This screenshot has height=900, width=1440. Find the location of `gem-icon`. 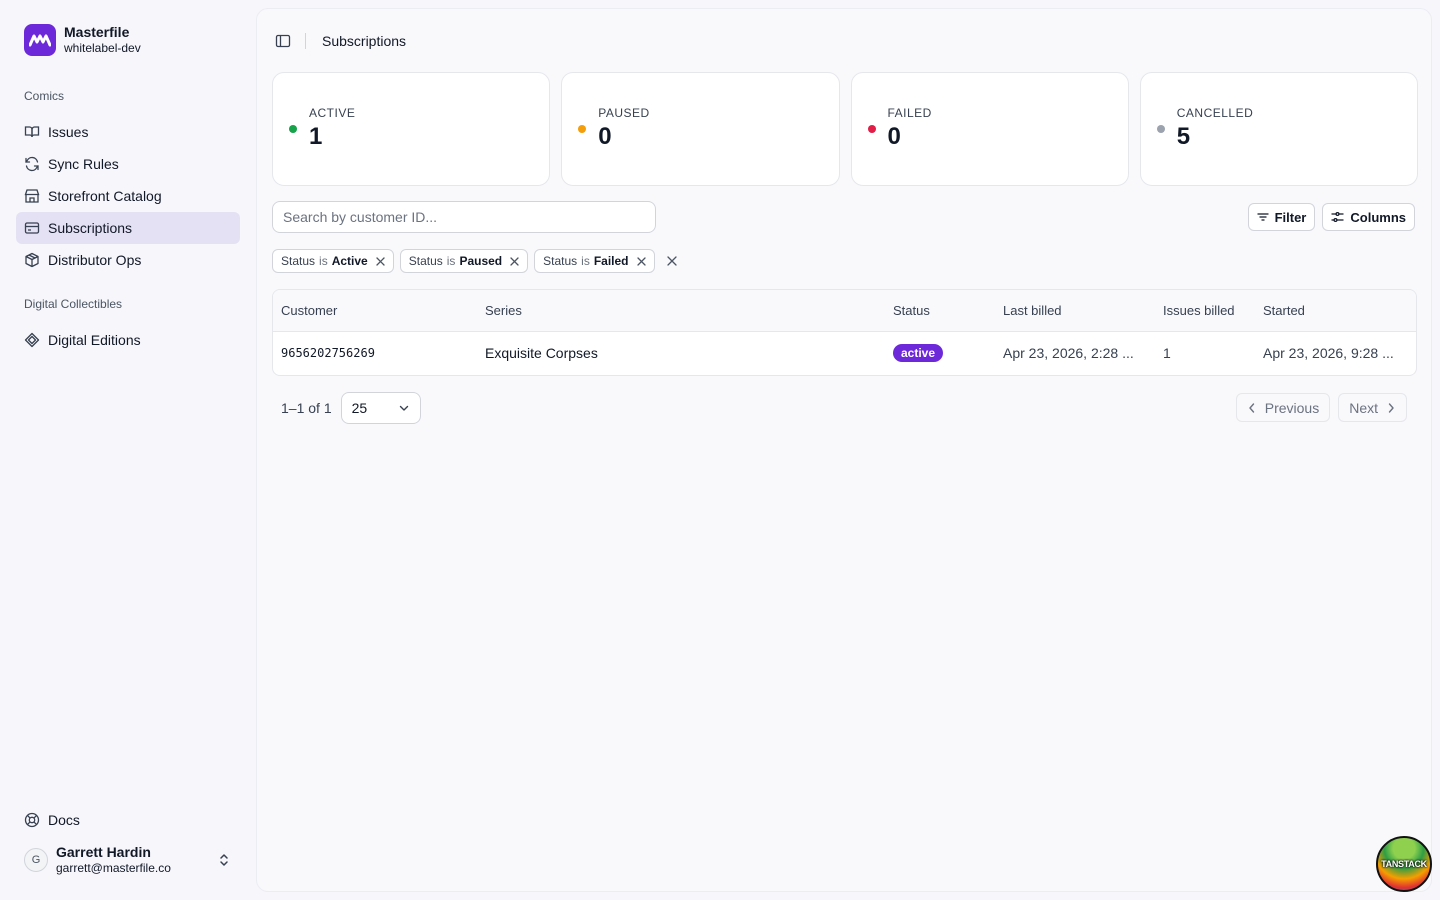

gem-icon is located at coordinates (32, 340).